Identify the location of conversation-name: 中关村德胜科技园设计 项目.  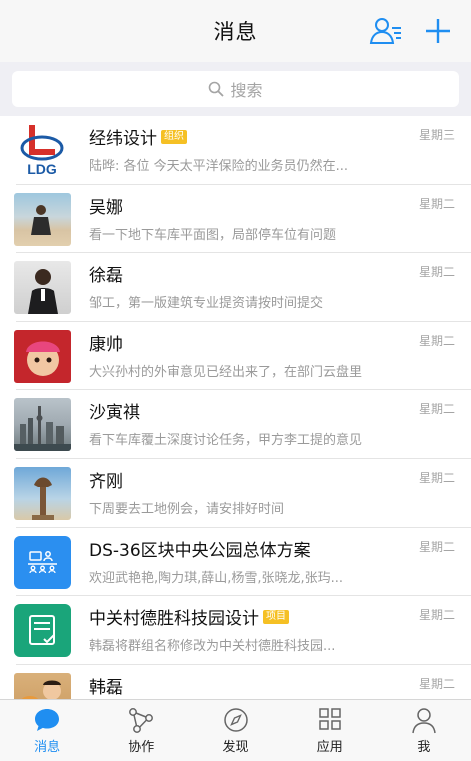
(189, 616).